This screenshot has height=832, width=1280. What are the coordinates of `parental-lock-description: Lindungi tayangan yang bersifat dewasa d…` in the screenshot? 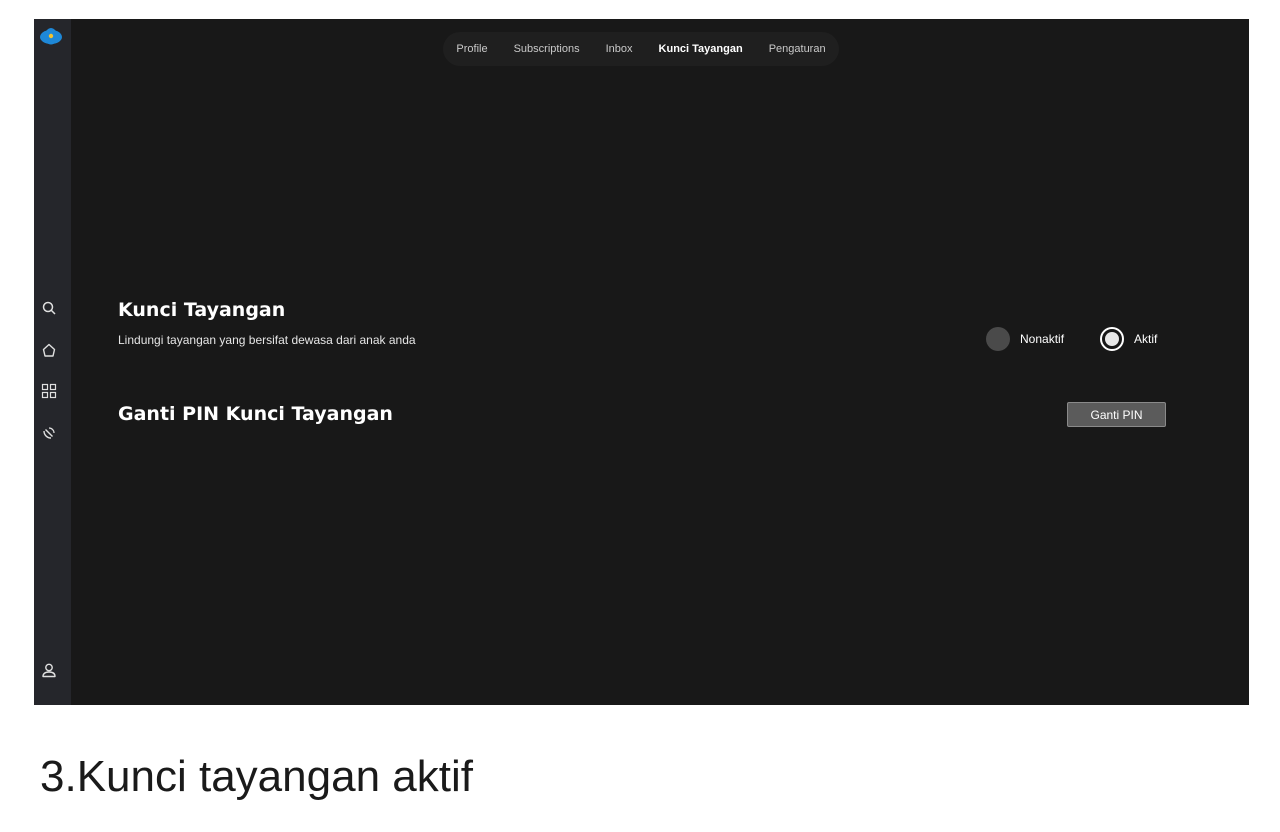 It's located at (267, 340).